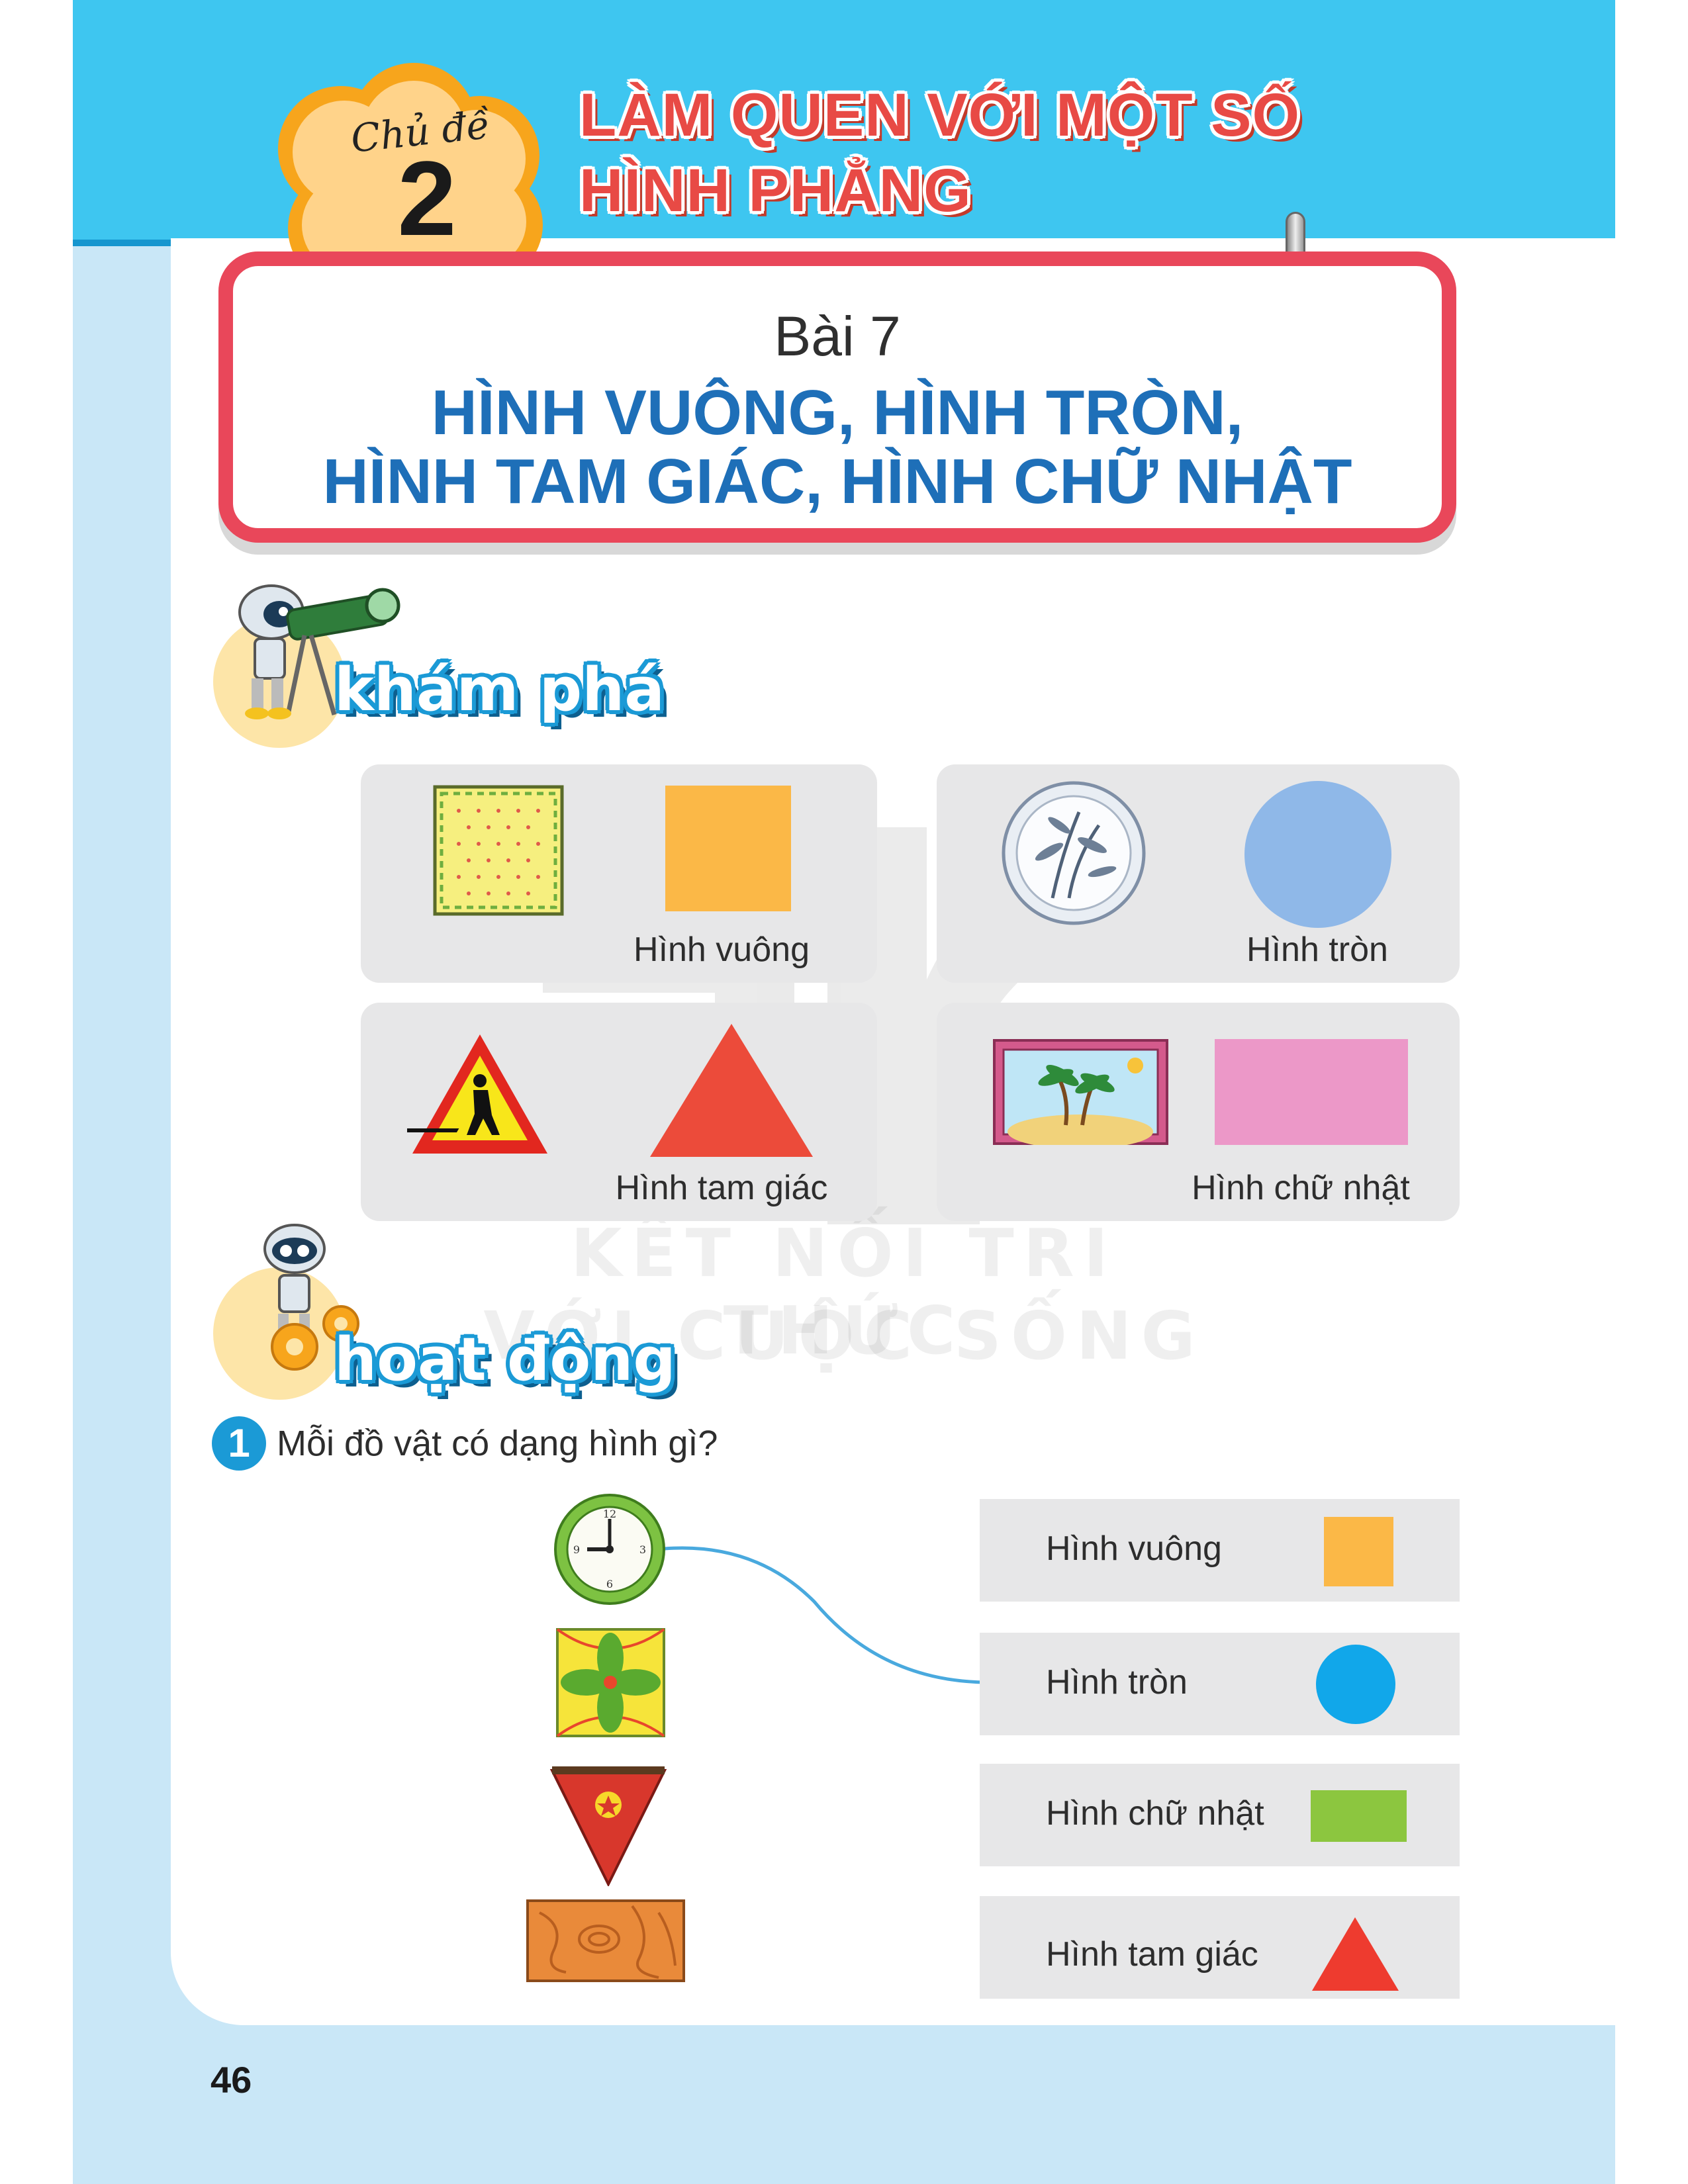 This screenshot has height=2184, width=1688. I want to click on lesson-number: Bài 7, so click(837, 336).